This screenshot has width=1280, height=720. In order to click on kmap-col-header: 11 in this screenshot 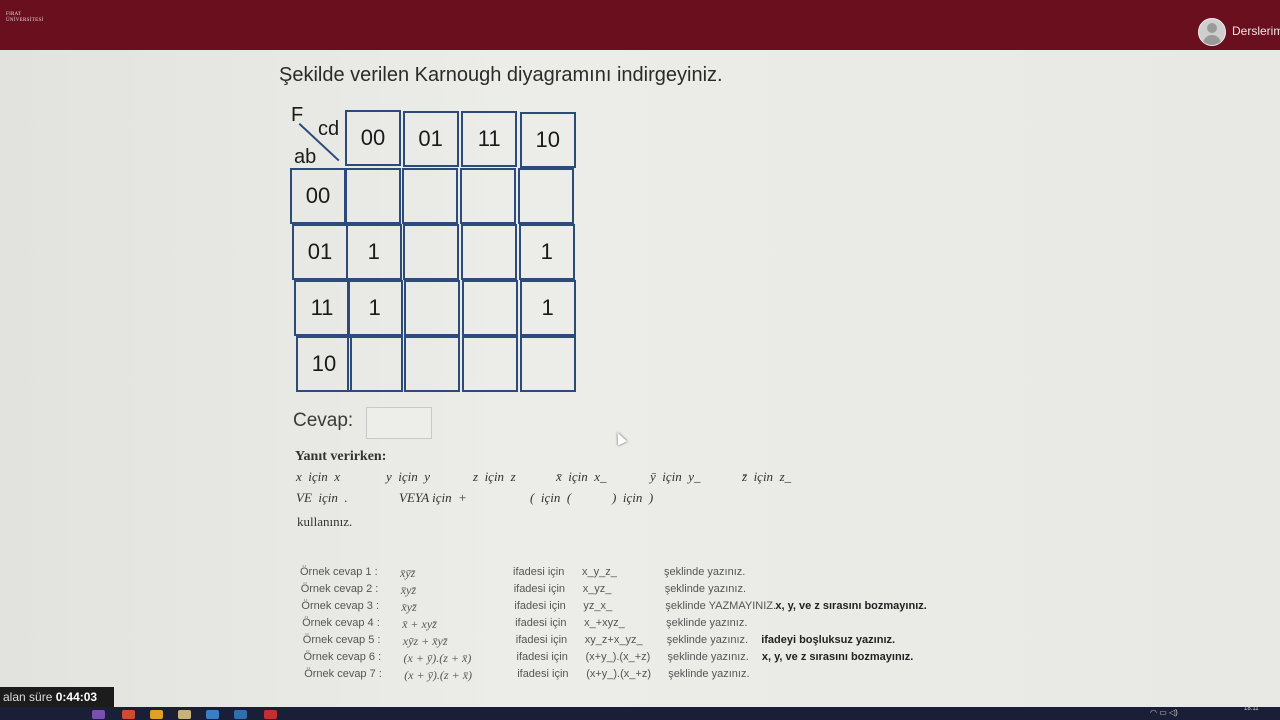, I will do `click(489, 139)`.